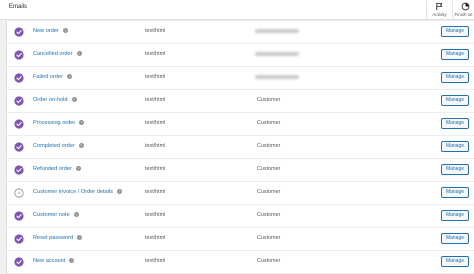 The width and height of the screenshot is (474, 274). I want to click on email-name-text: New account, so click(49, 261).